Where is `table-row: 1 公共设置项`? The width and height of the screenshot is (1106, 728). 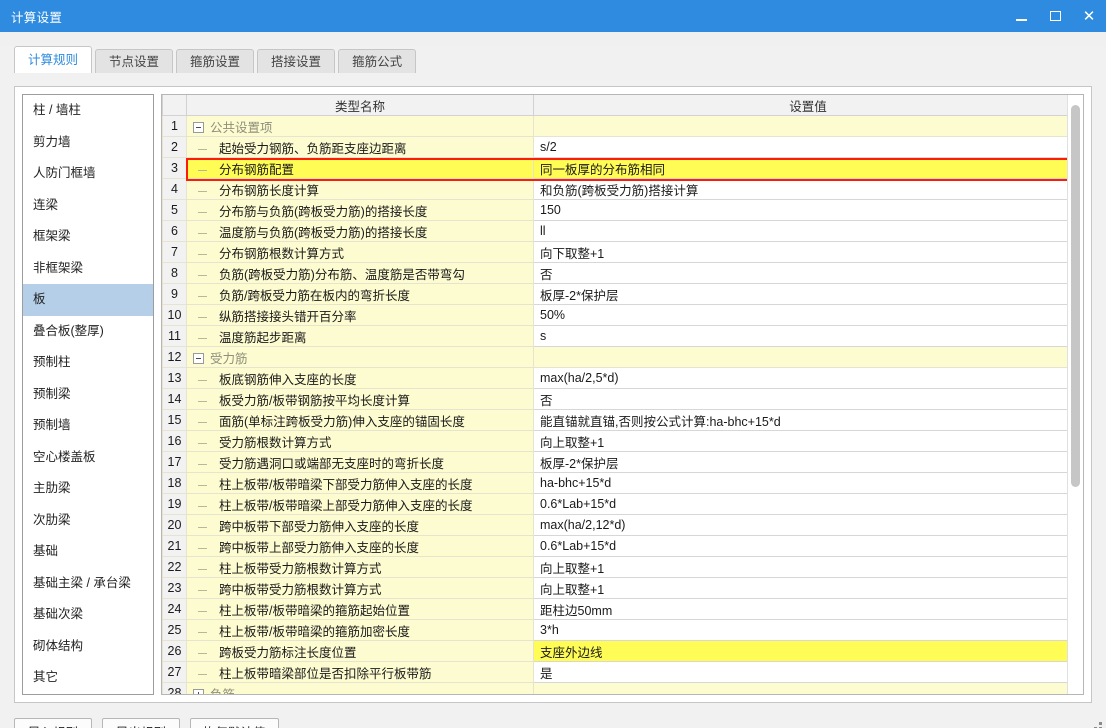 table-row: 1 公共设置项 is located at coordinates (622, 126).